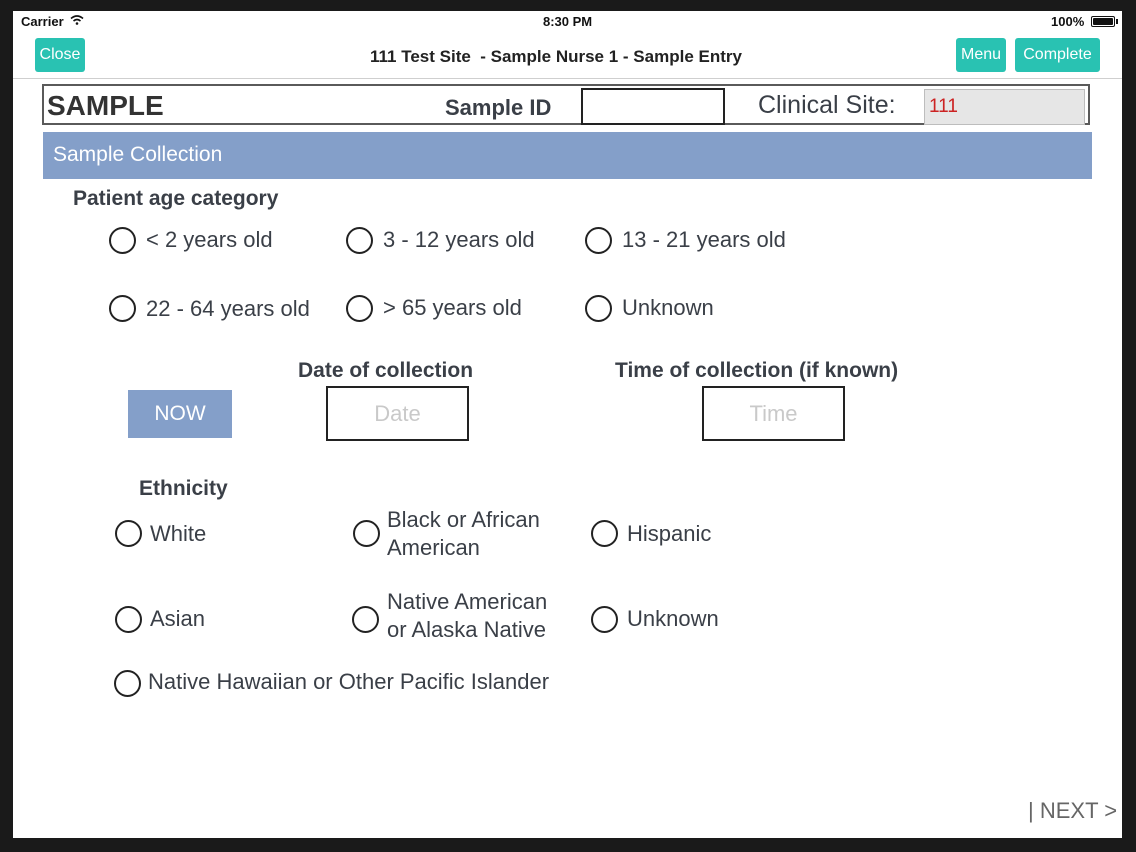 The width and height of the screenshot is (1136, 852). What do you see at coordinates (567, 155) in the screenshot?
I see `section-header: Sample Collection` at bounding box center [567, 155].